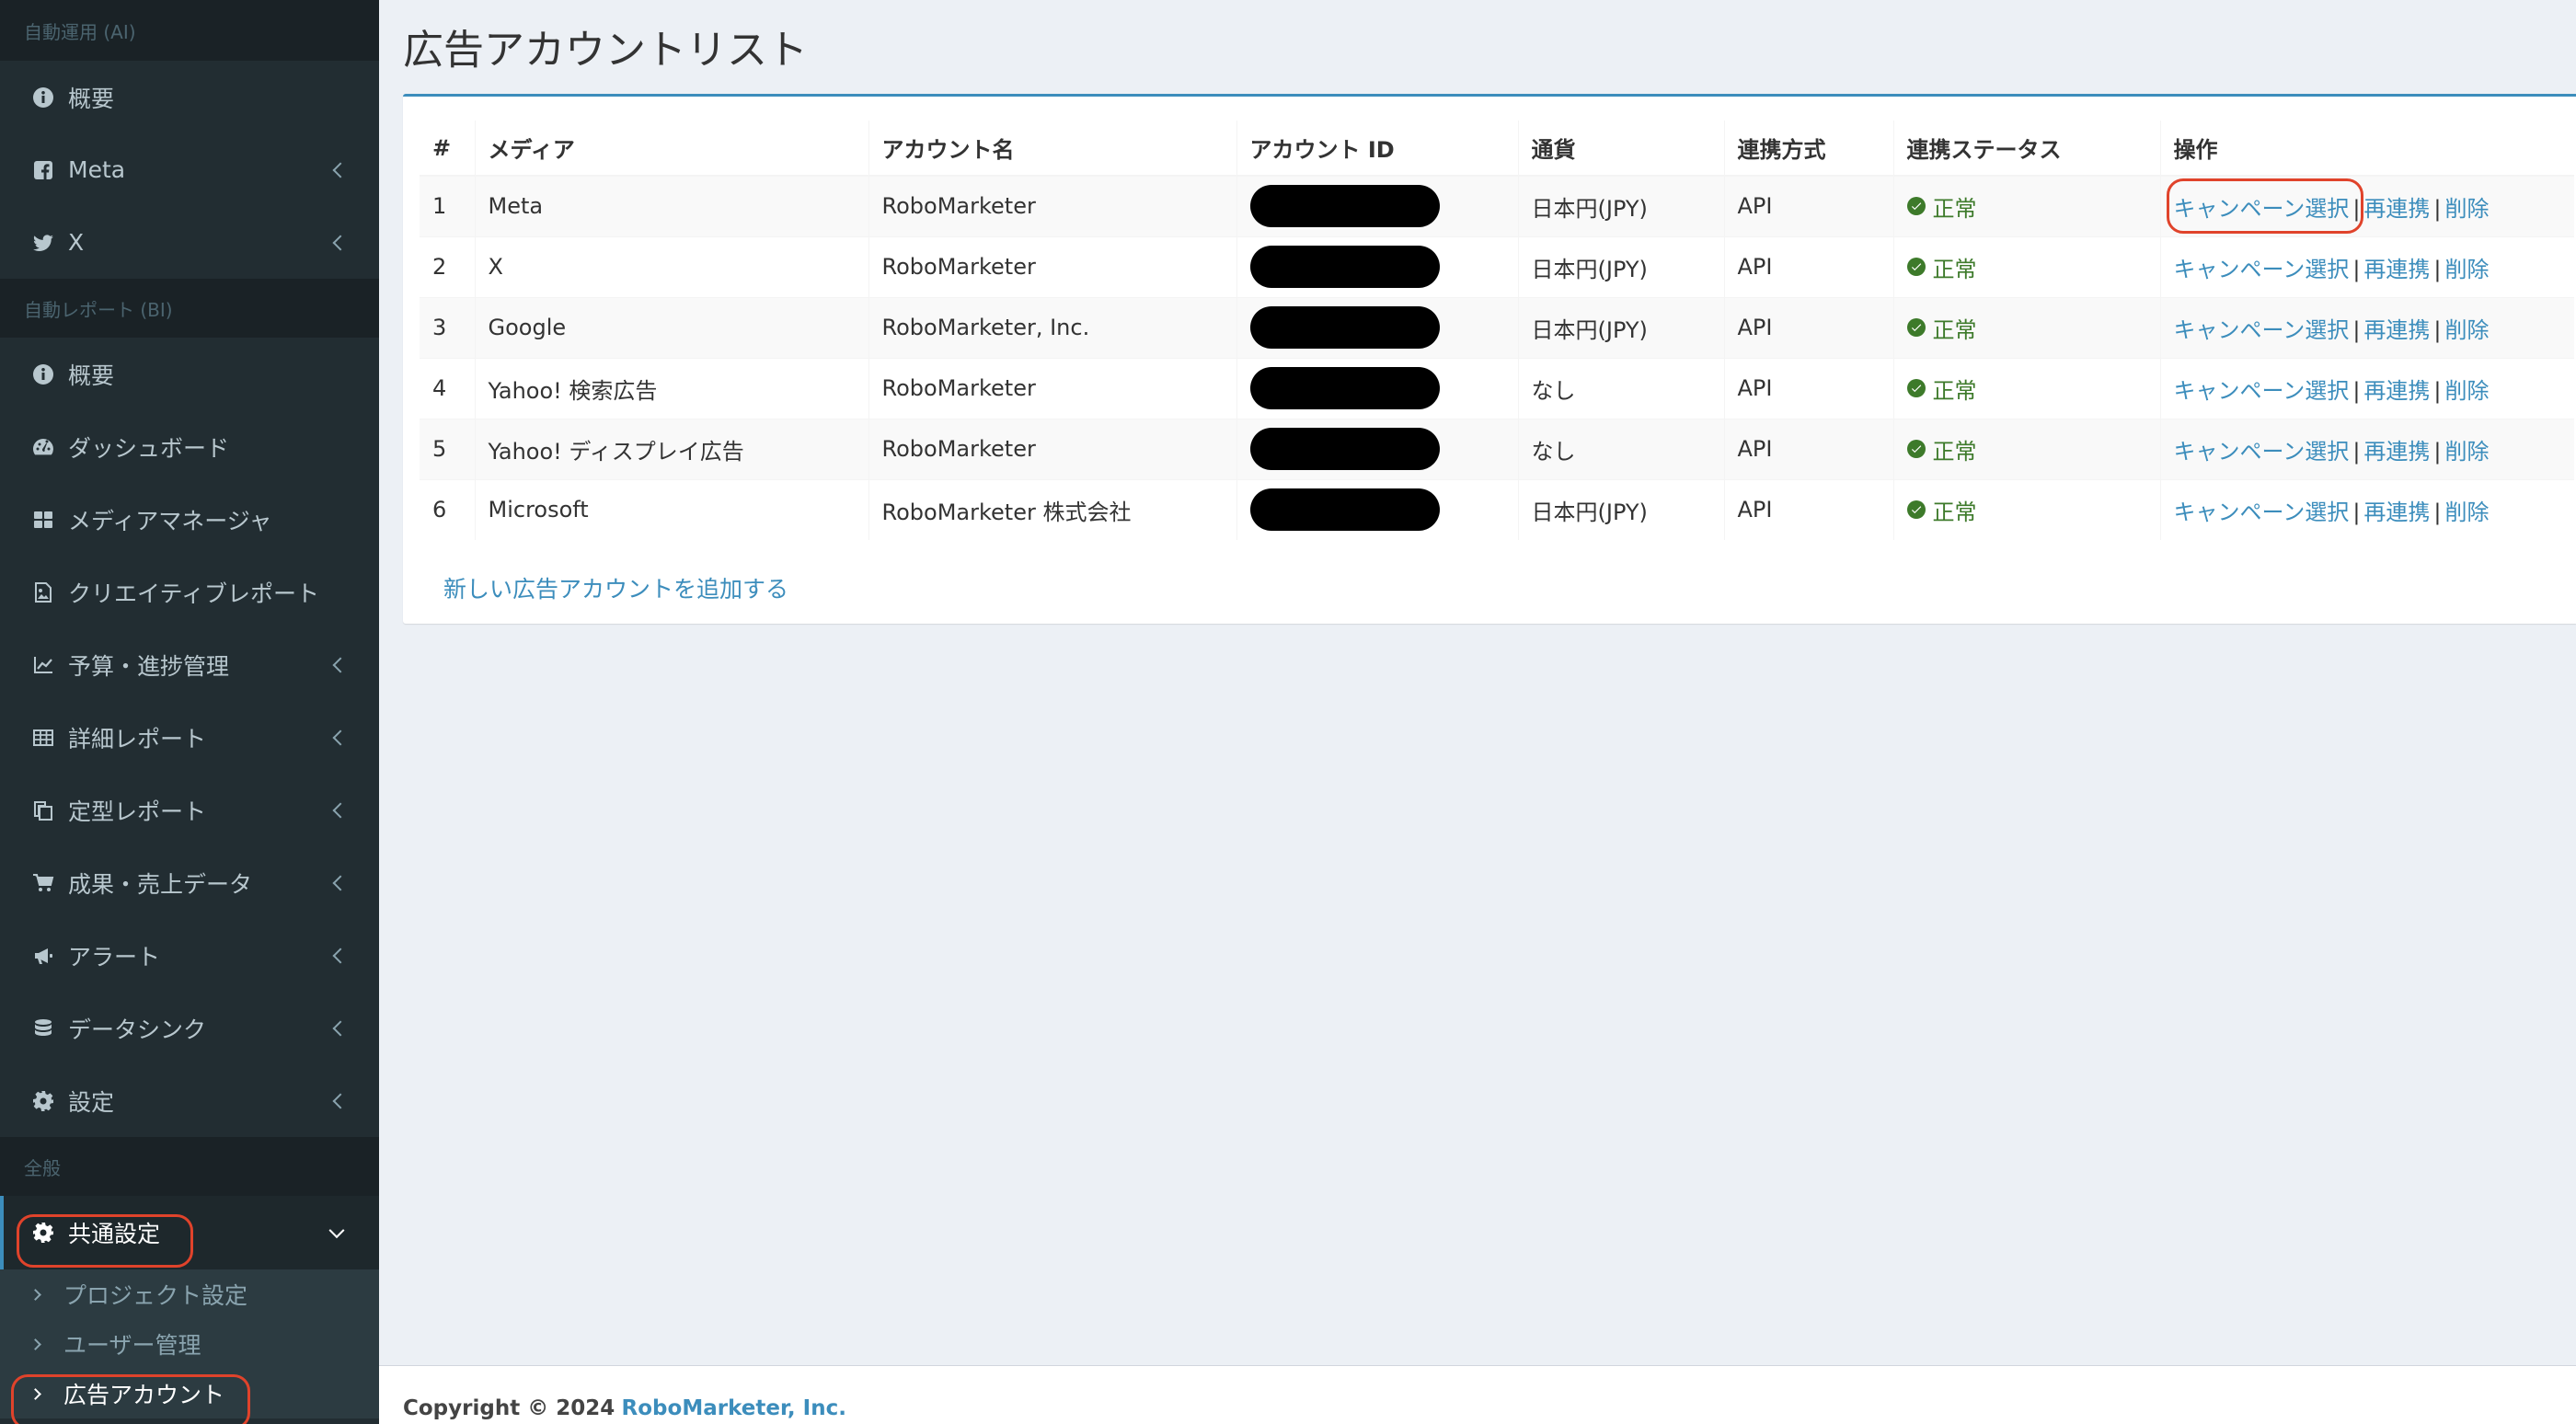  I want to click on sidebar-item-ai-overview: 概要, so click(189, 97).